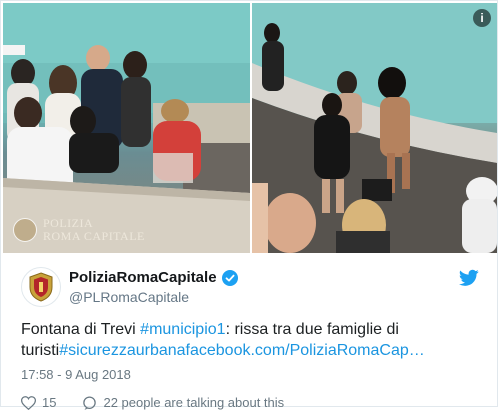 The width and height of the screenshot is (498, 410). Describe the element at coordinates (89, 402) in the screenshot. I see `talking-about-icon` at that location.